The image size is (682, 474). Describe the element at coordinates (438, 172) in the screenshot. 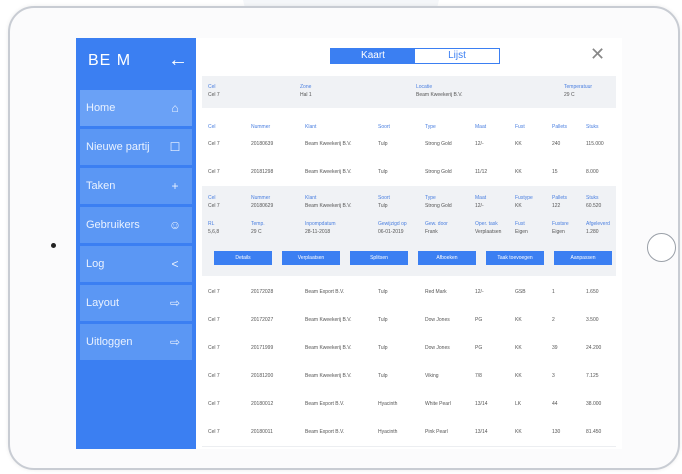

I see `row-cell-4: Strong Gold` at that location.